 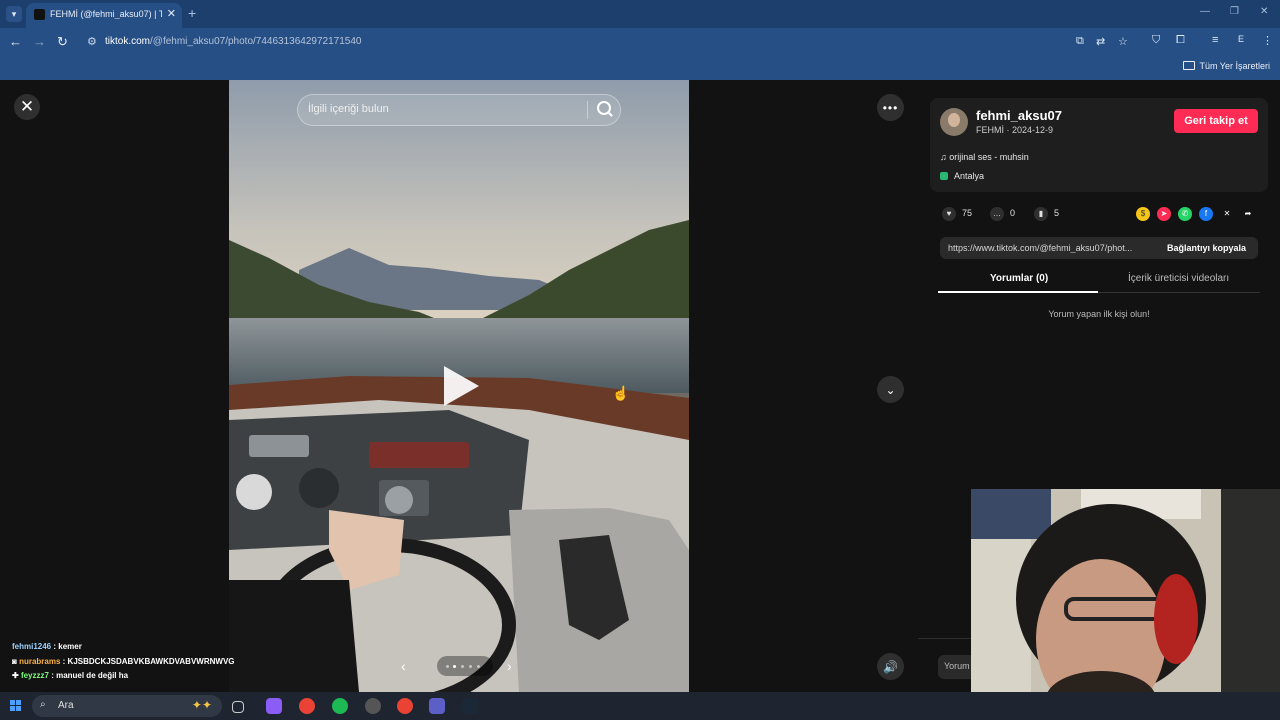 I want to click on copy-link-button: Bağlantıyı kopyala, so click(x=1206, y=248).